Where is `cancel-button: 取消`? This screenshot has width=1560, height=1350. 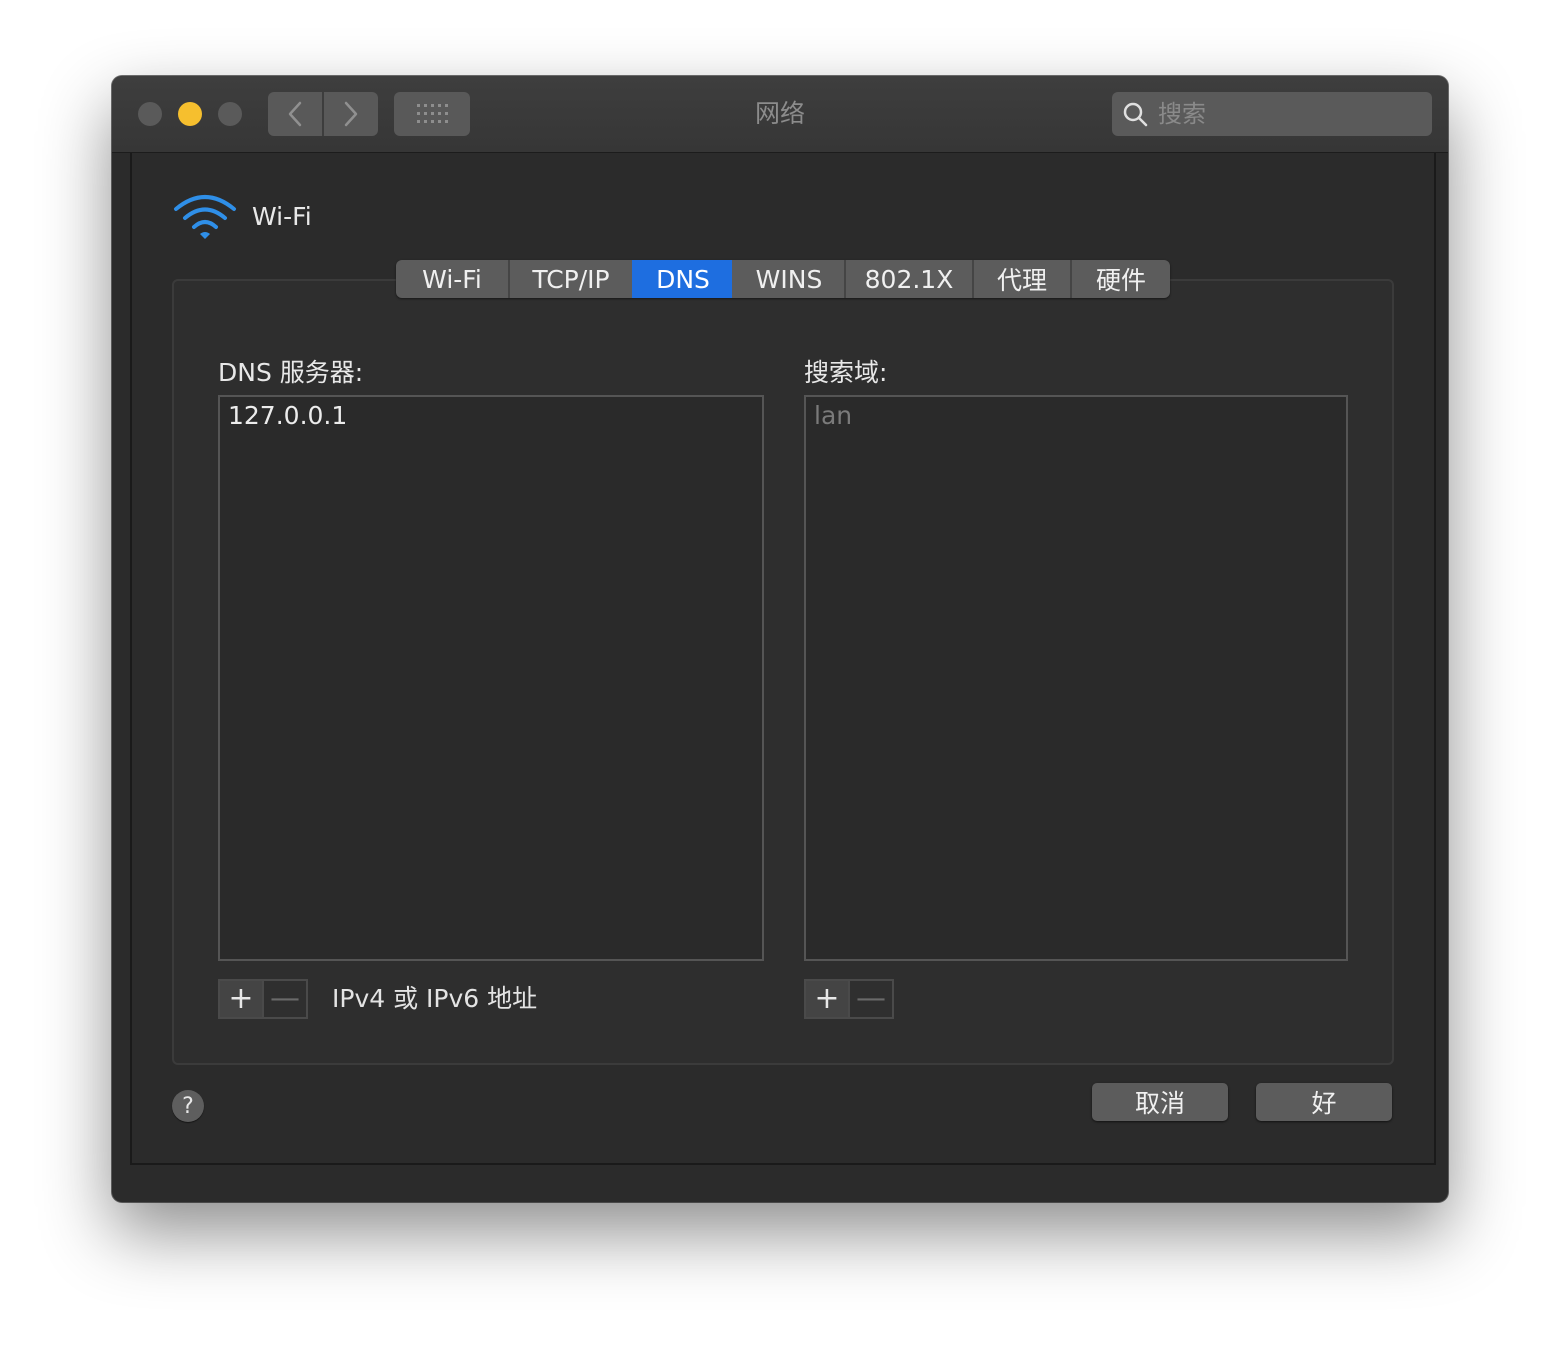 cancel-button: 取消 is located at coordinates (1160, 1102).